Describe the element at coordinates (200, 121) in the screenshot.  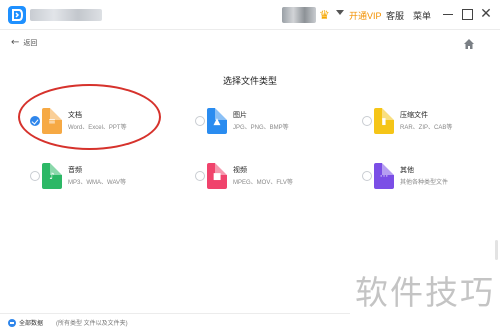
I see `radio-image` at that location.